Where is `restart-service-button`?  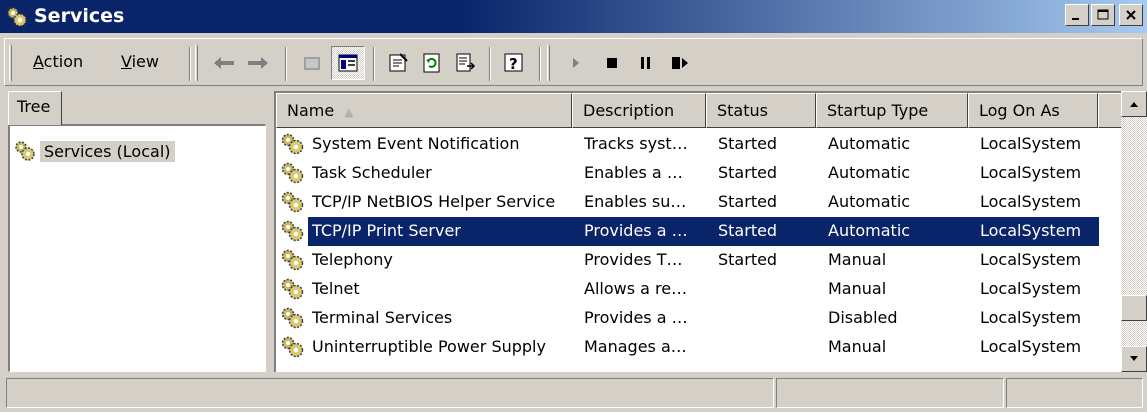 restart-service-button is located at coordinates (680, 63).